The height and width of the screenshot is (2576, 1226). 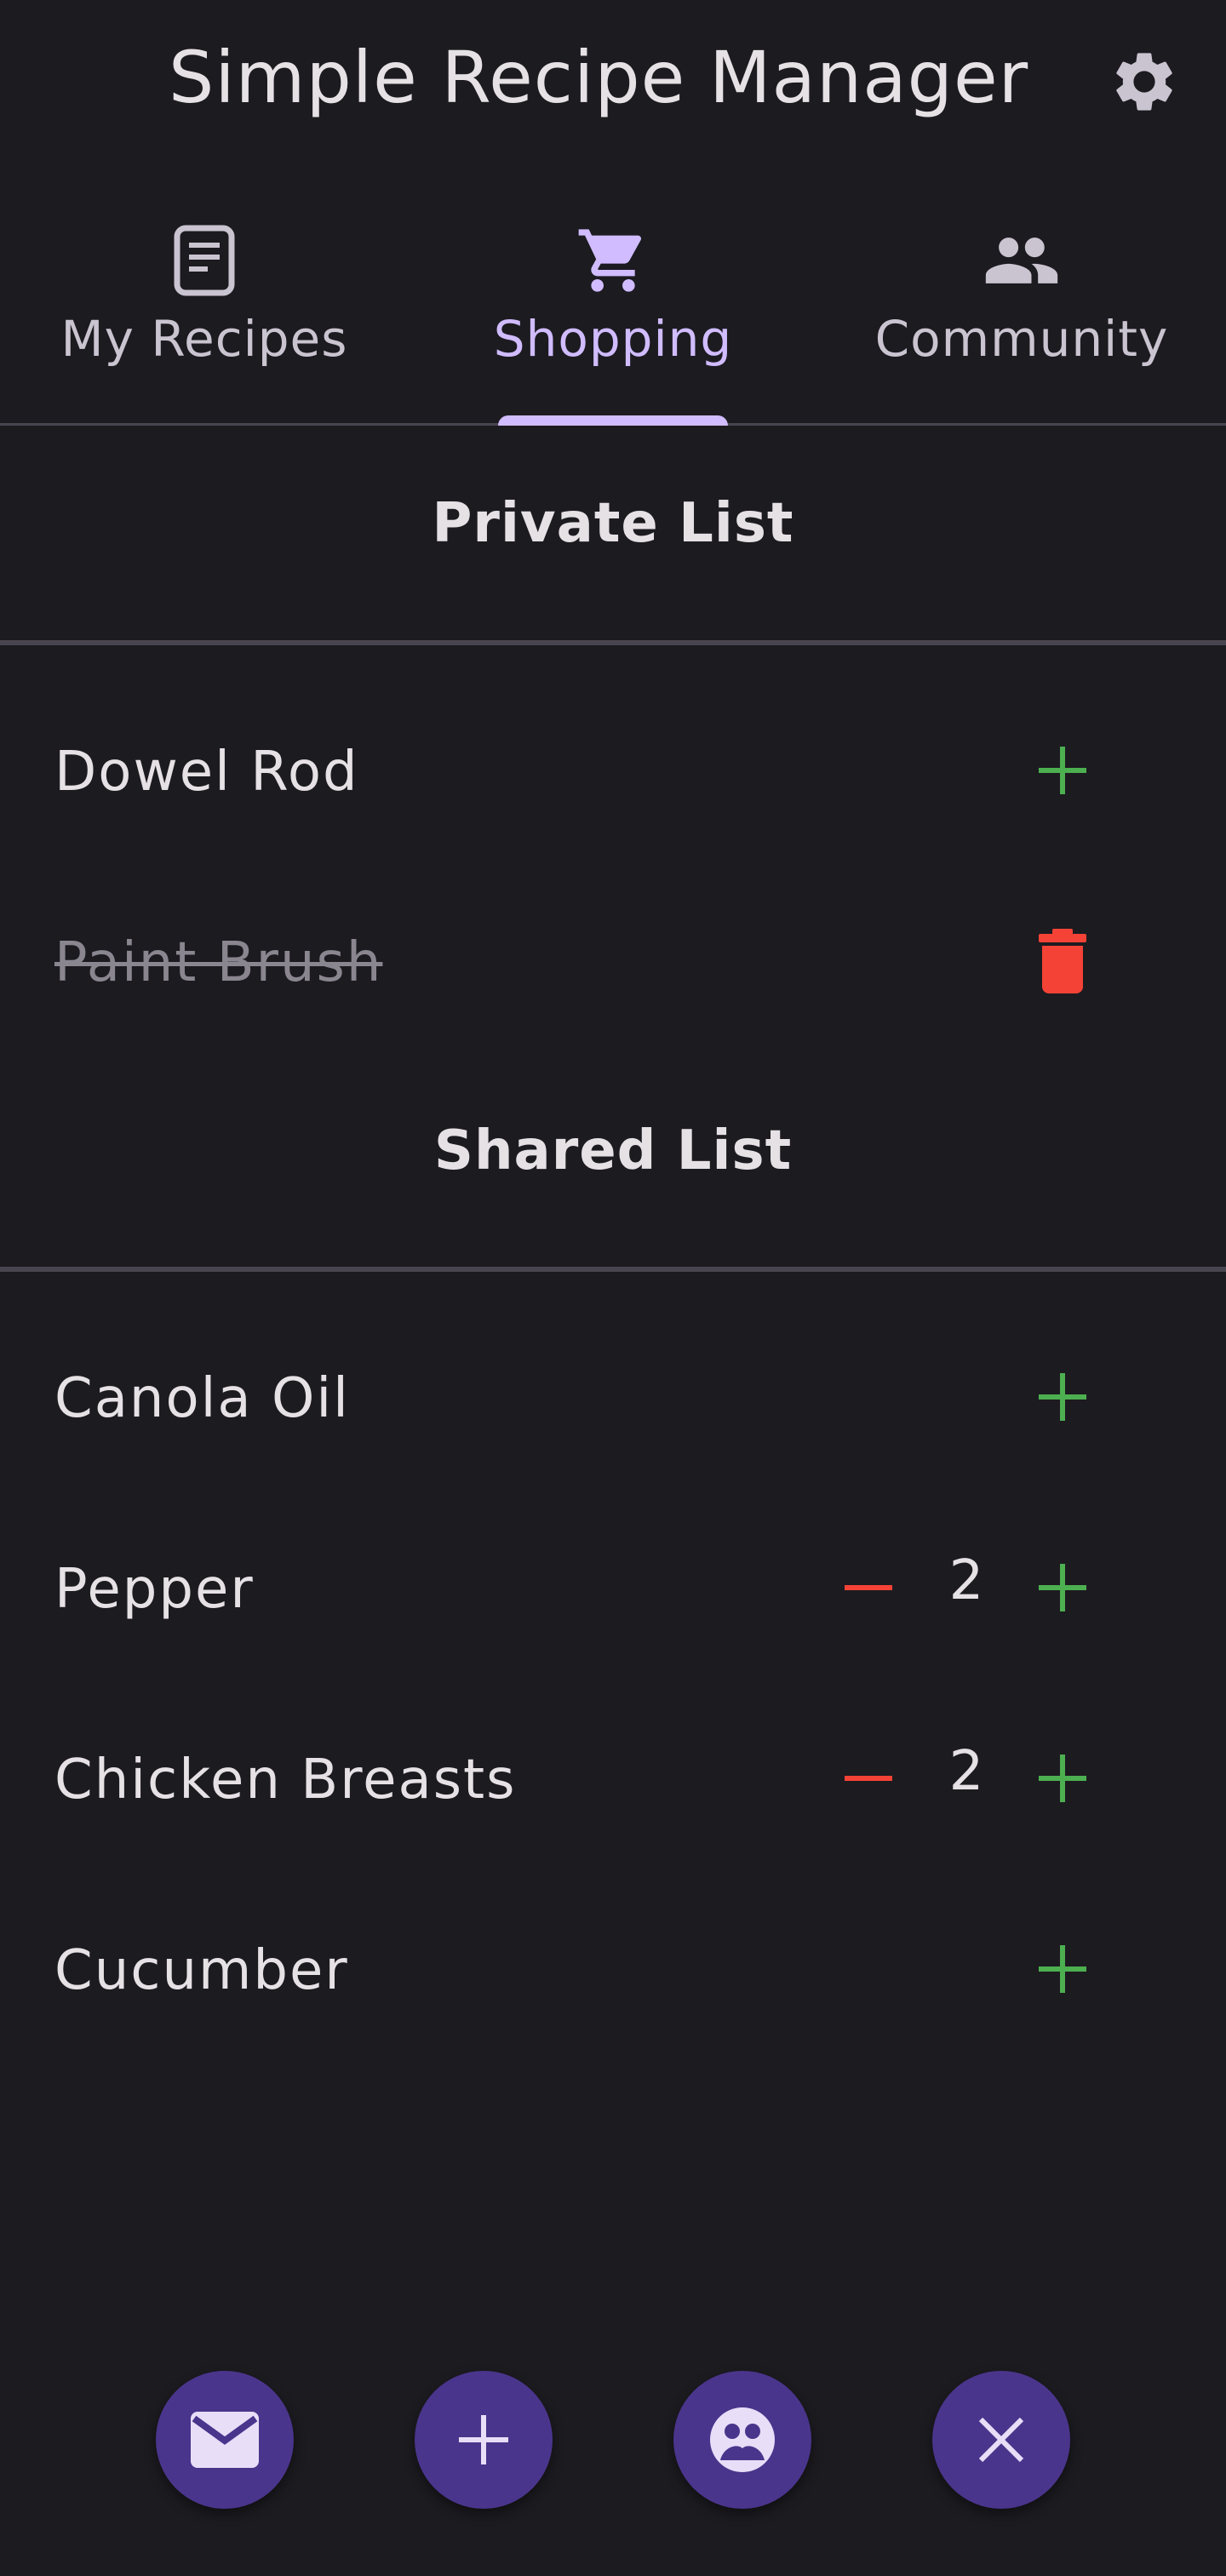 I want to click on tab-community: Community, so click(x=1021, y=323).